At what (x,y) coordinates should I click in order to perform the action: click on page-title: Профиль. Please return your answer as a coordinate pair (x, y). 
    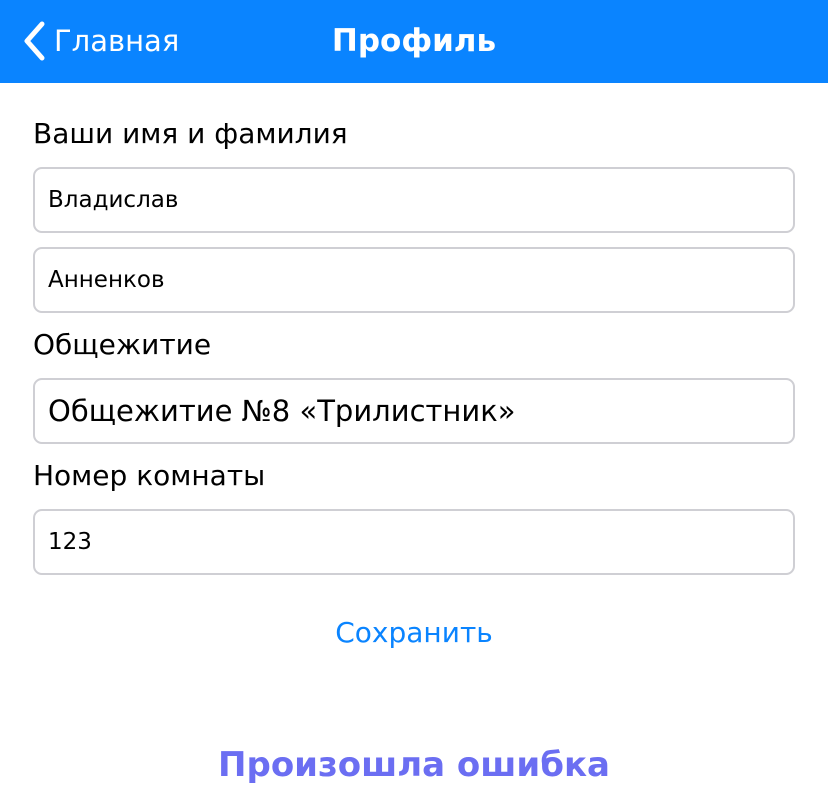
    Looking at the image, I should click on (414, 41).